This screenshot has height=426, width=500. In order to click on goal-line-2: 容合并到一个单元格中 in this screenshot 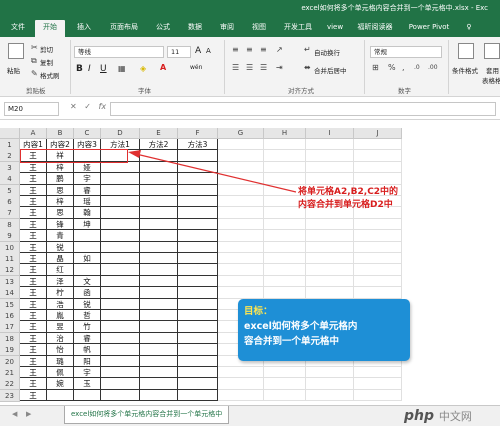, I will do `click(292, 341)`.